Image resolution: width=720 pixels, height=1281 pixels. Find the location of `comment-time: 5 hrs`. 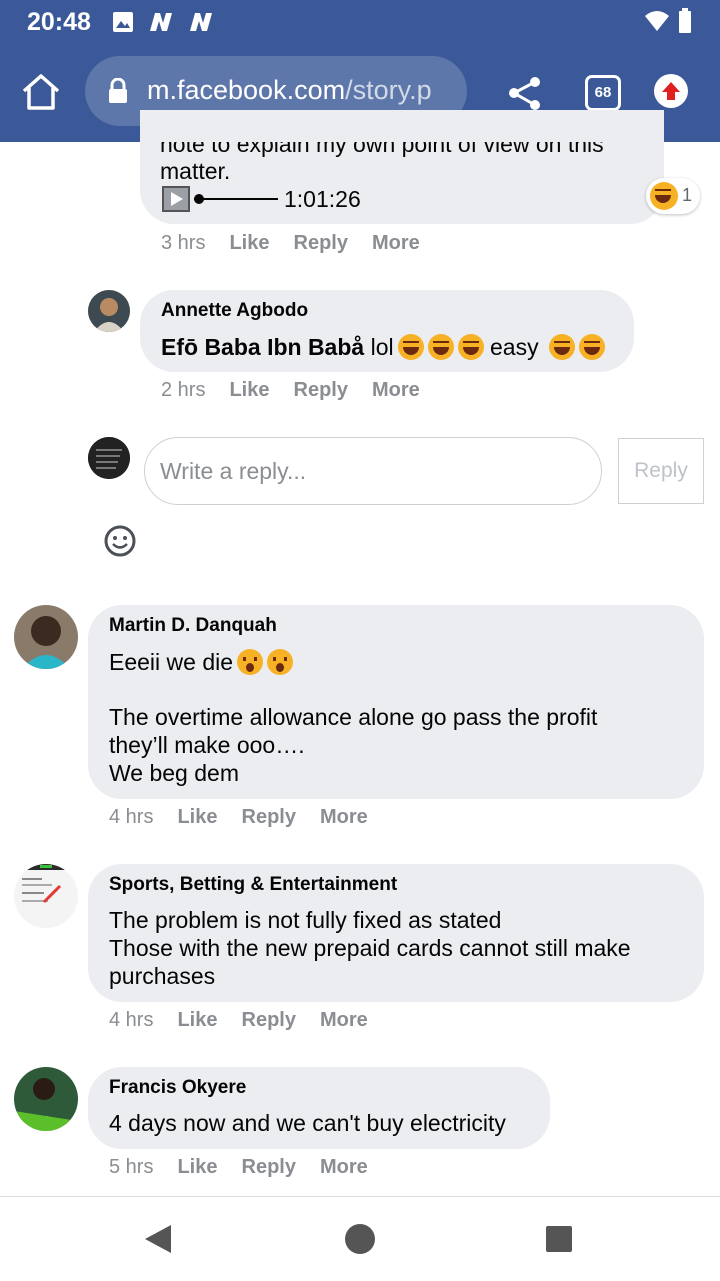

comment-time: 5 hrs is located at coordinates (131, 1167).